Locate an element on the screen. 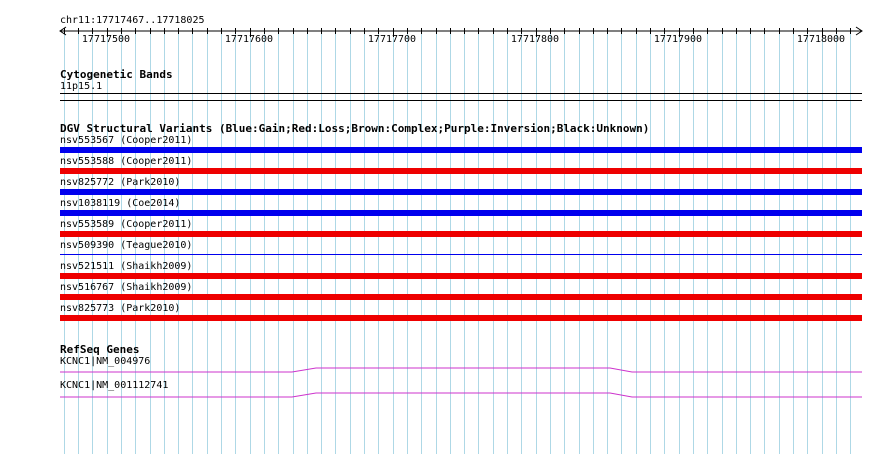  variant-label: nsv1038119 (Coe2014) is located at coordinates (120, 204).